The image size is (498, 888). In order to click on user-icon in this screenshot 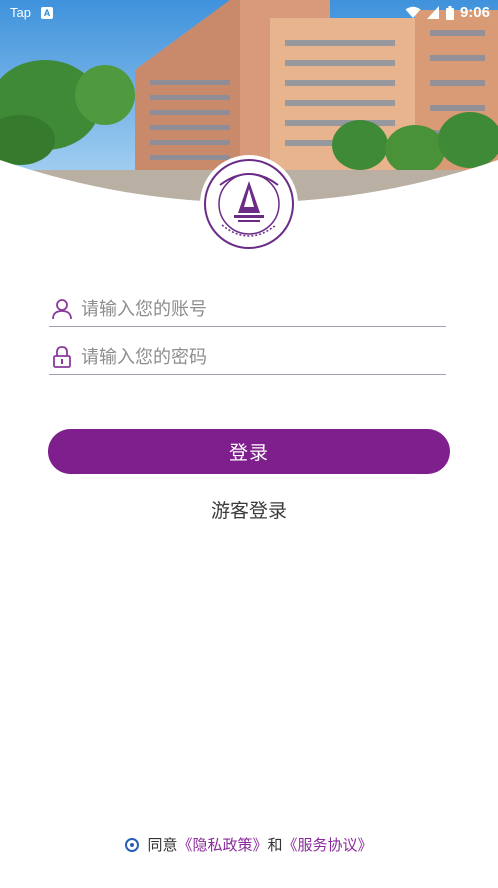, I will do `click(62, 309)`.